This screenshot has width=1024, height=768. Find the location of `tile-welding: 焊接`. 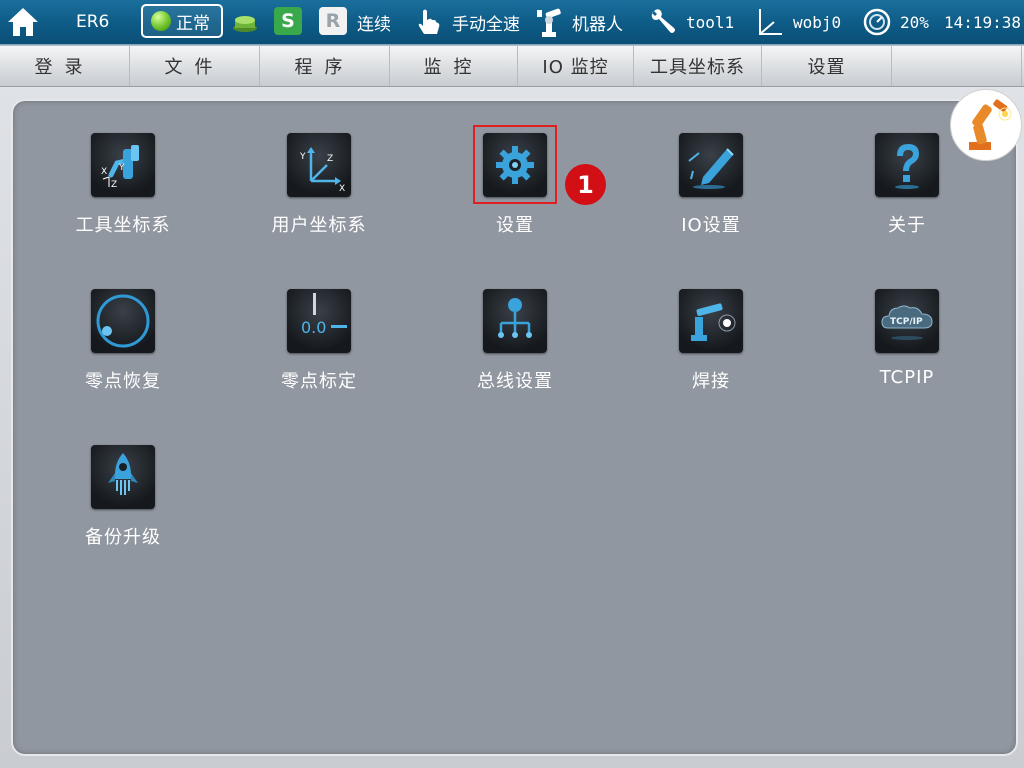

tile-welding: 焊接 is located at coordinates (711, 349).